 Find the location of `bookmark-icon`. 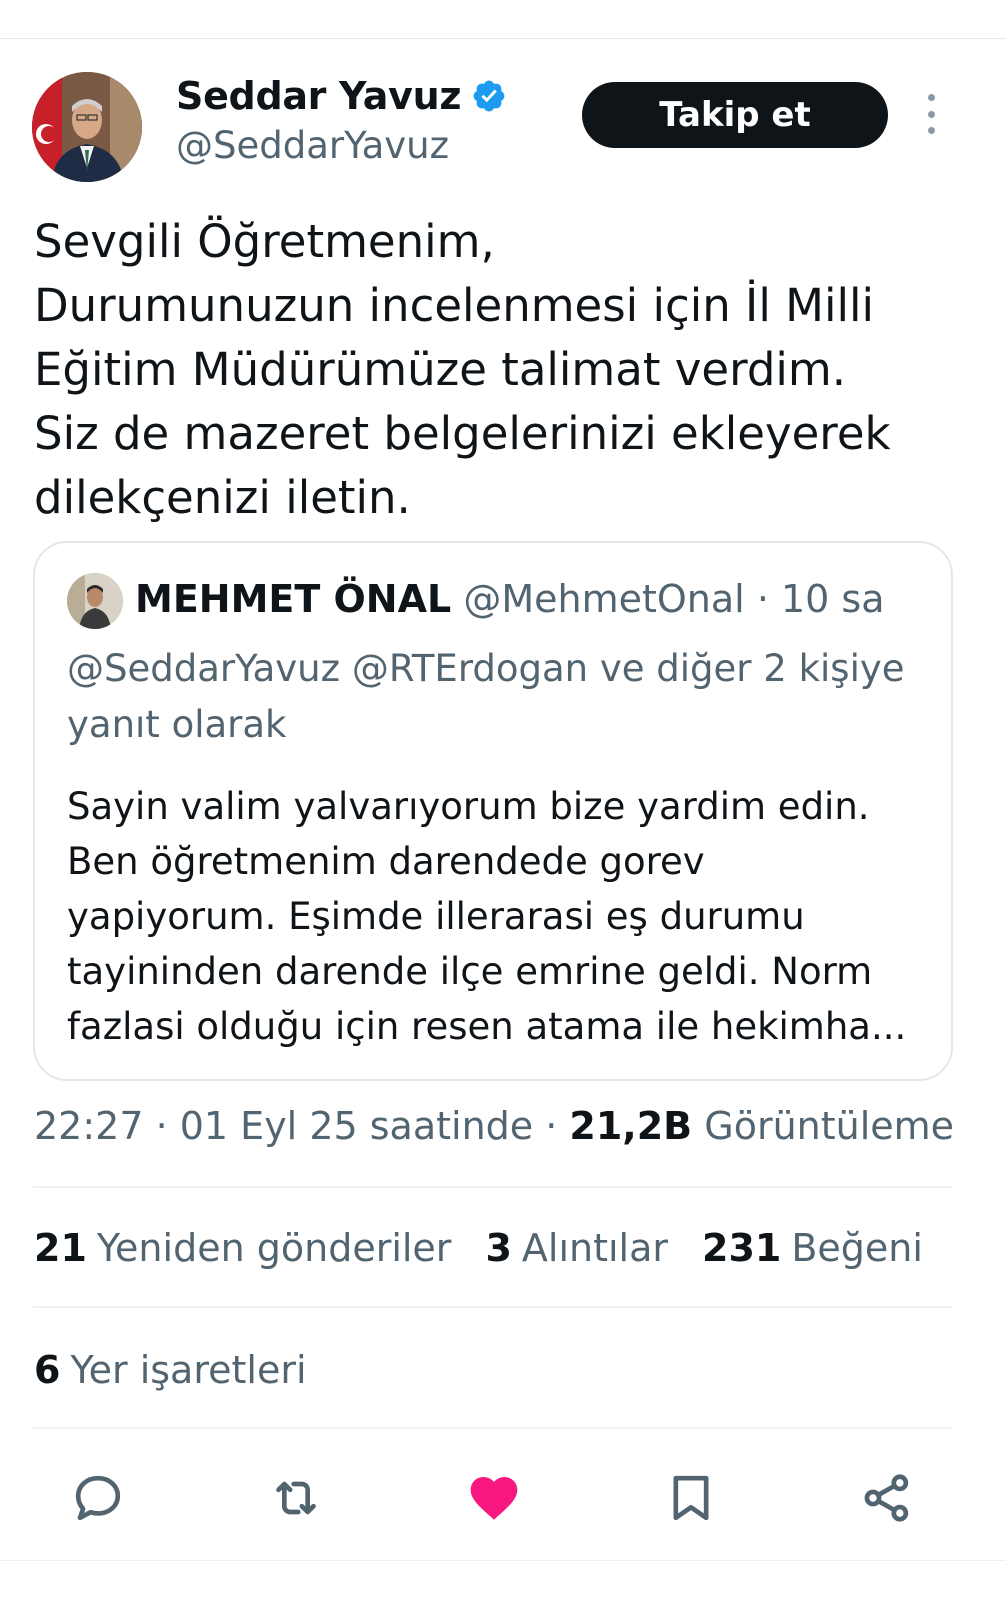

bookmark-icon is located at coordinates (691, 1498).